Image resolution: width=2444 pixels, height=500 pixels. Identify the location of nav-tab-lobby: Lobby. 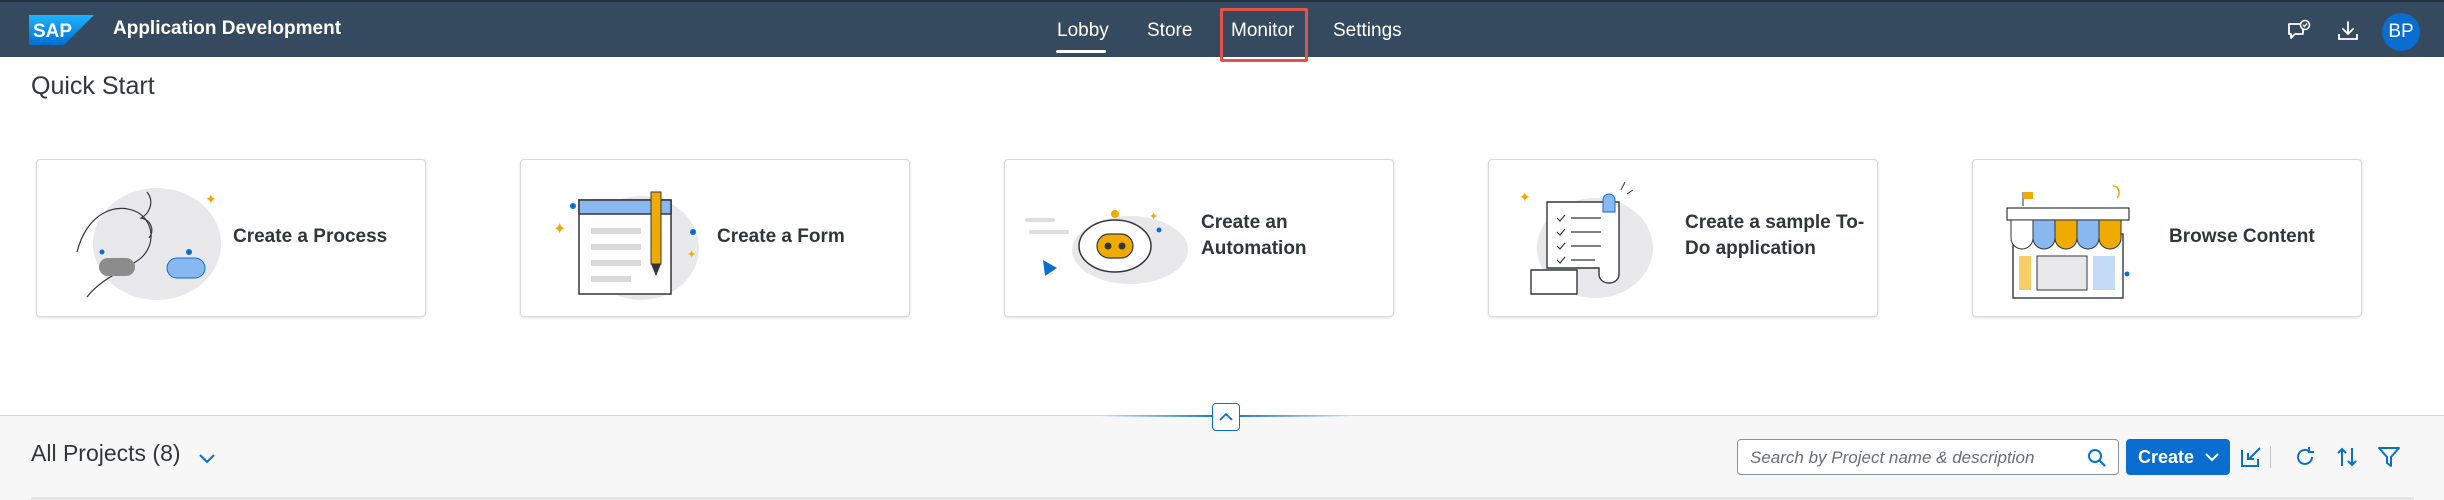
(1083, 31).